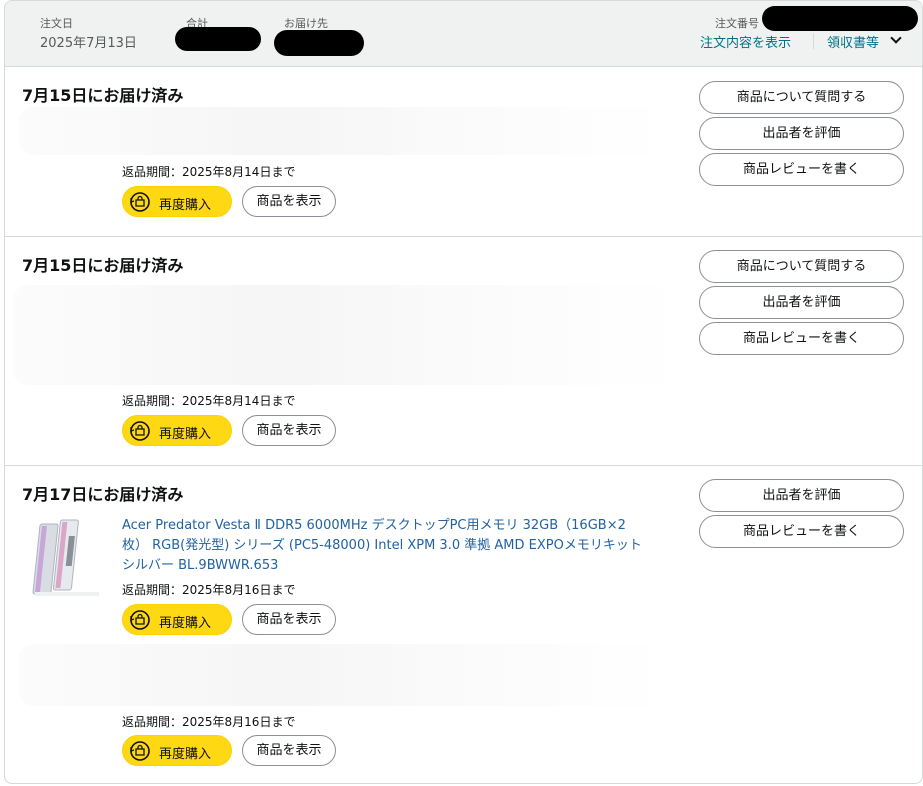 The height and width of the screenshot is (786, 923). What do you see at coordinates (67, 558) in the screenshot?
I see `product-image` at bounding box center [67, 558].